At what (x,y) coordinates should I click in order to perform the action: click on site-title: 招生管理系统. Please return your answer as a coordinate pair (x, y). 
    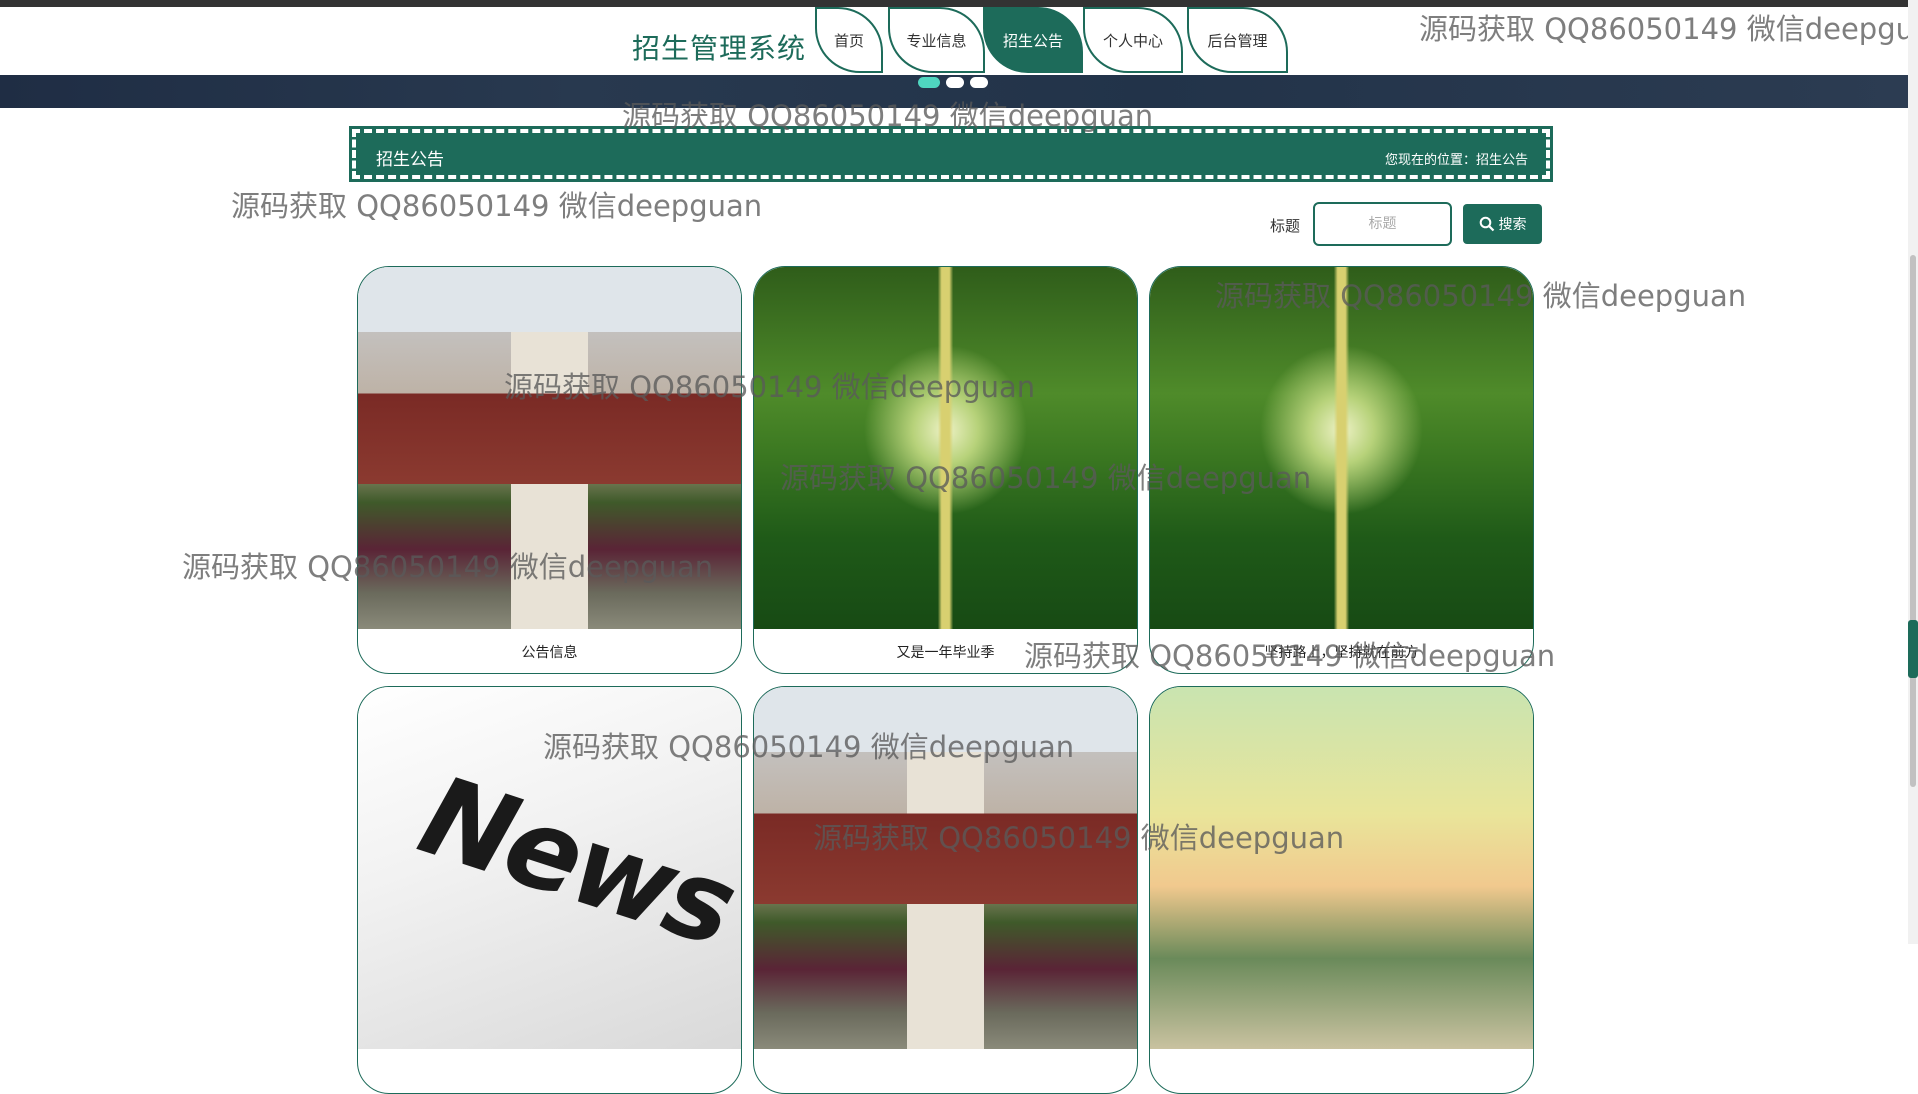
    Looking at the image, I should click on (719, 48).